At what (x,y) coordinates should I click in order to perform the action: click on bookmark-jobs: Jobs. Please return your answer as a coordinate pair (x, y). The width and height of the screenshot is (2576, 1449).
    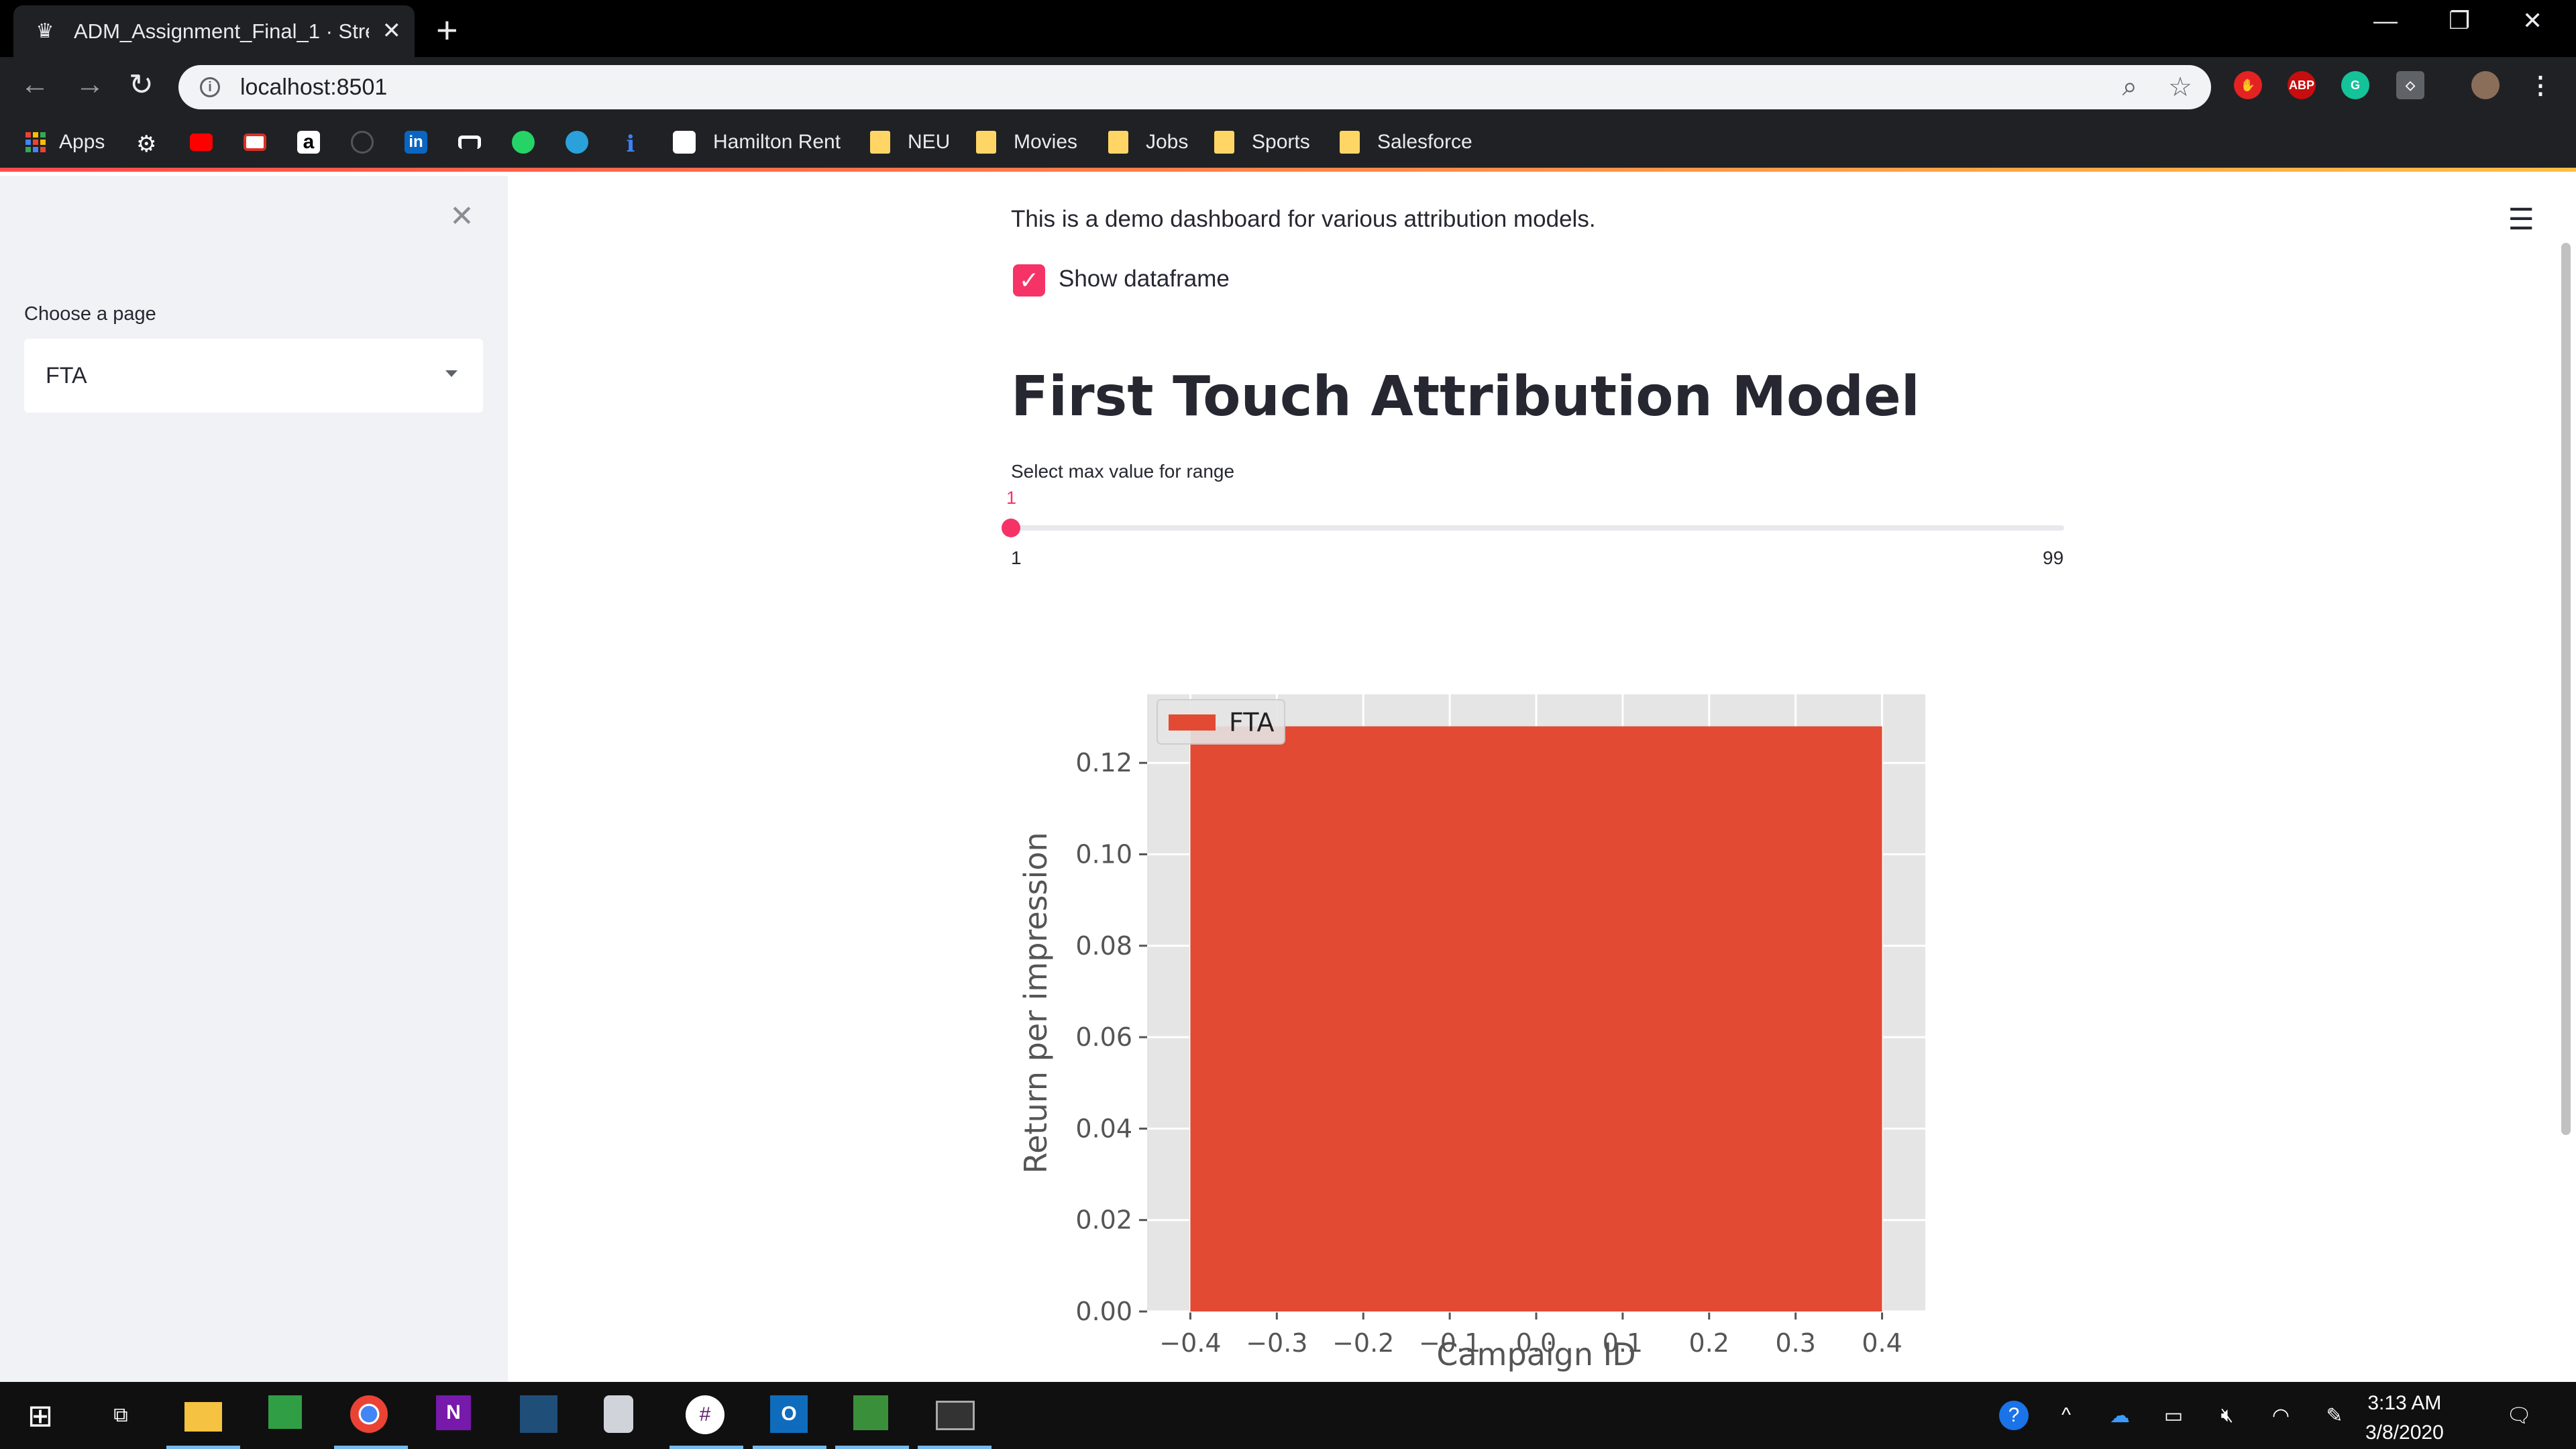
    Looking at the image, I should click on (1148, 142).